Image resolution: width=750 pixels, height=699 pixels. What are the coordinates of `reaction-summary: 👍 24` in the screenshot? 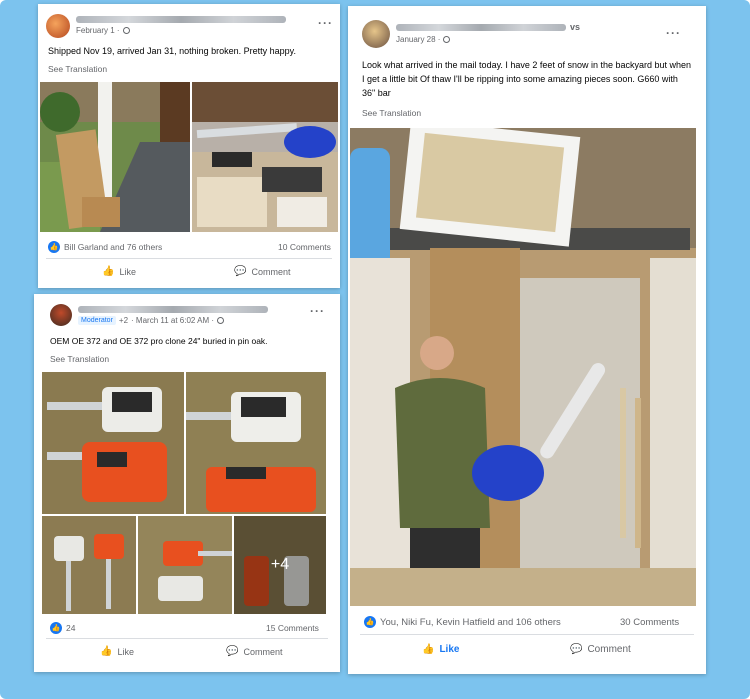 It's located at (62, 628).